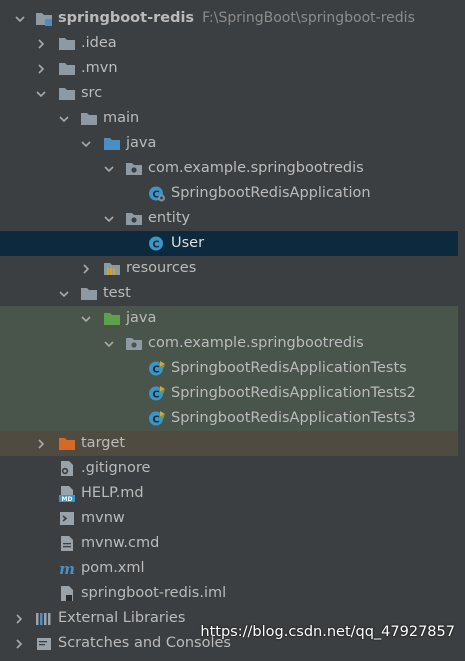 The width and height of the screenshot is (465, 661). What do you see at coordinates (154, 593) in the screenshot?
I see `tree-label: springboot-redis.iml` at bounding box center [154, 593].